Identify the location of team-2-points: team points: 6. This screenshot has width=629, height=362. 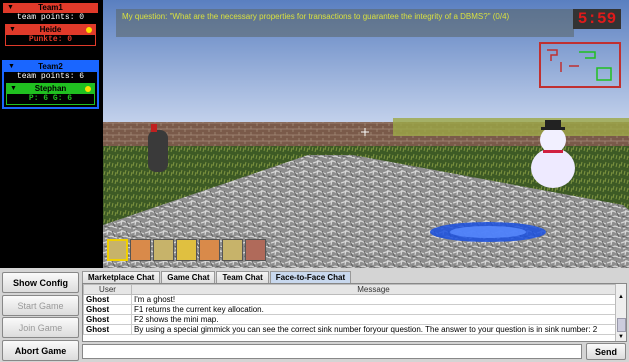
(50, 76).